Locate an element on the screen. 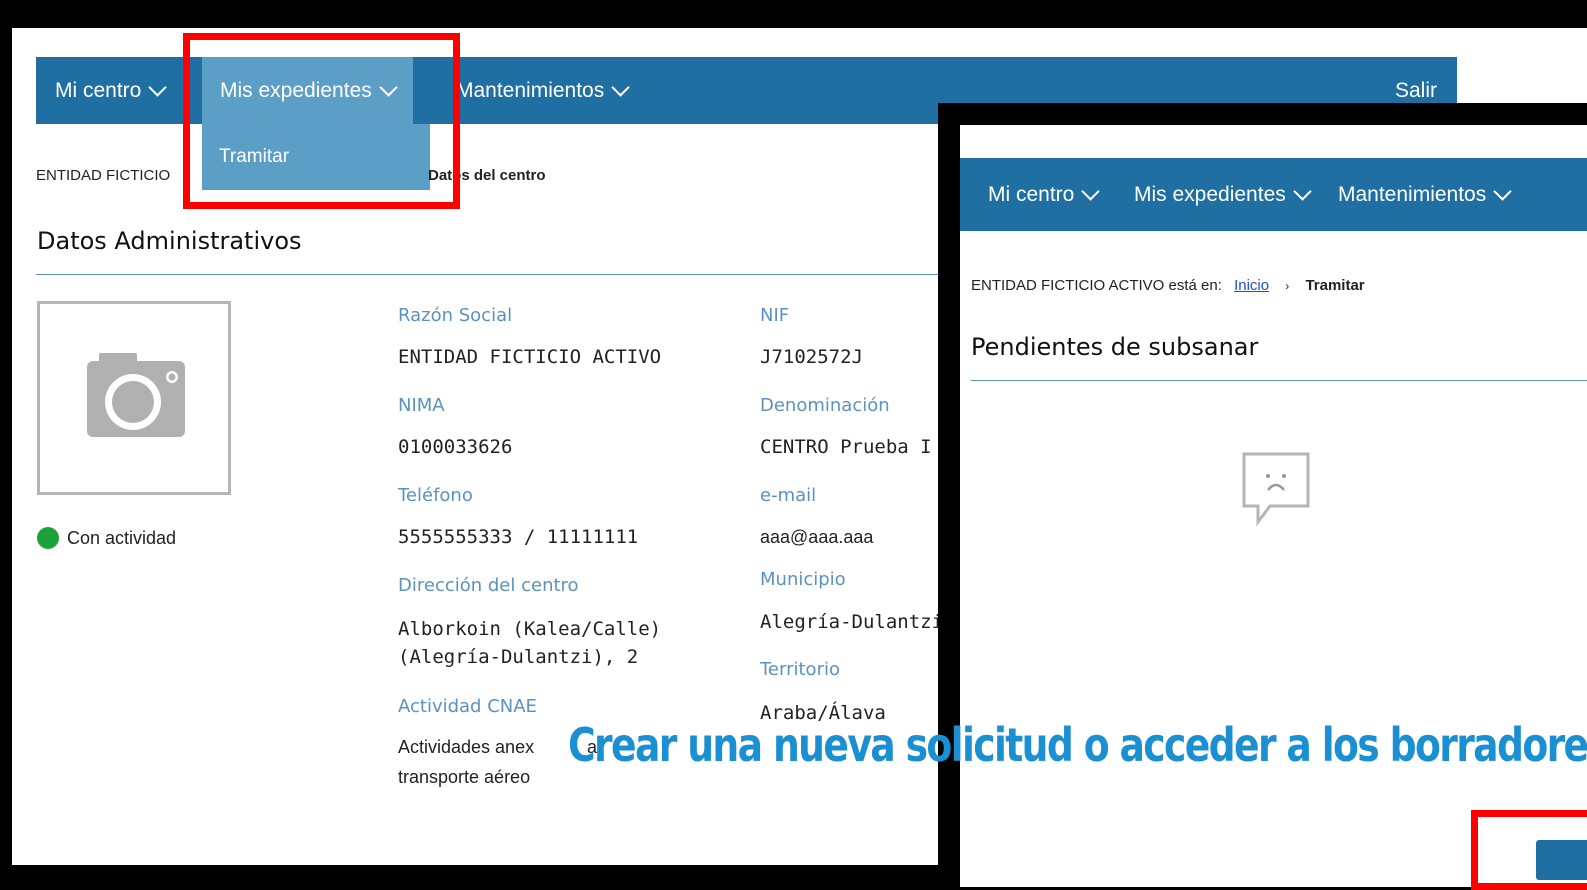 Image resolution: width=1587 pixels, height=890 pixels. value-email: aaa@aaa.aaa is located at coordinates (817, 537).